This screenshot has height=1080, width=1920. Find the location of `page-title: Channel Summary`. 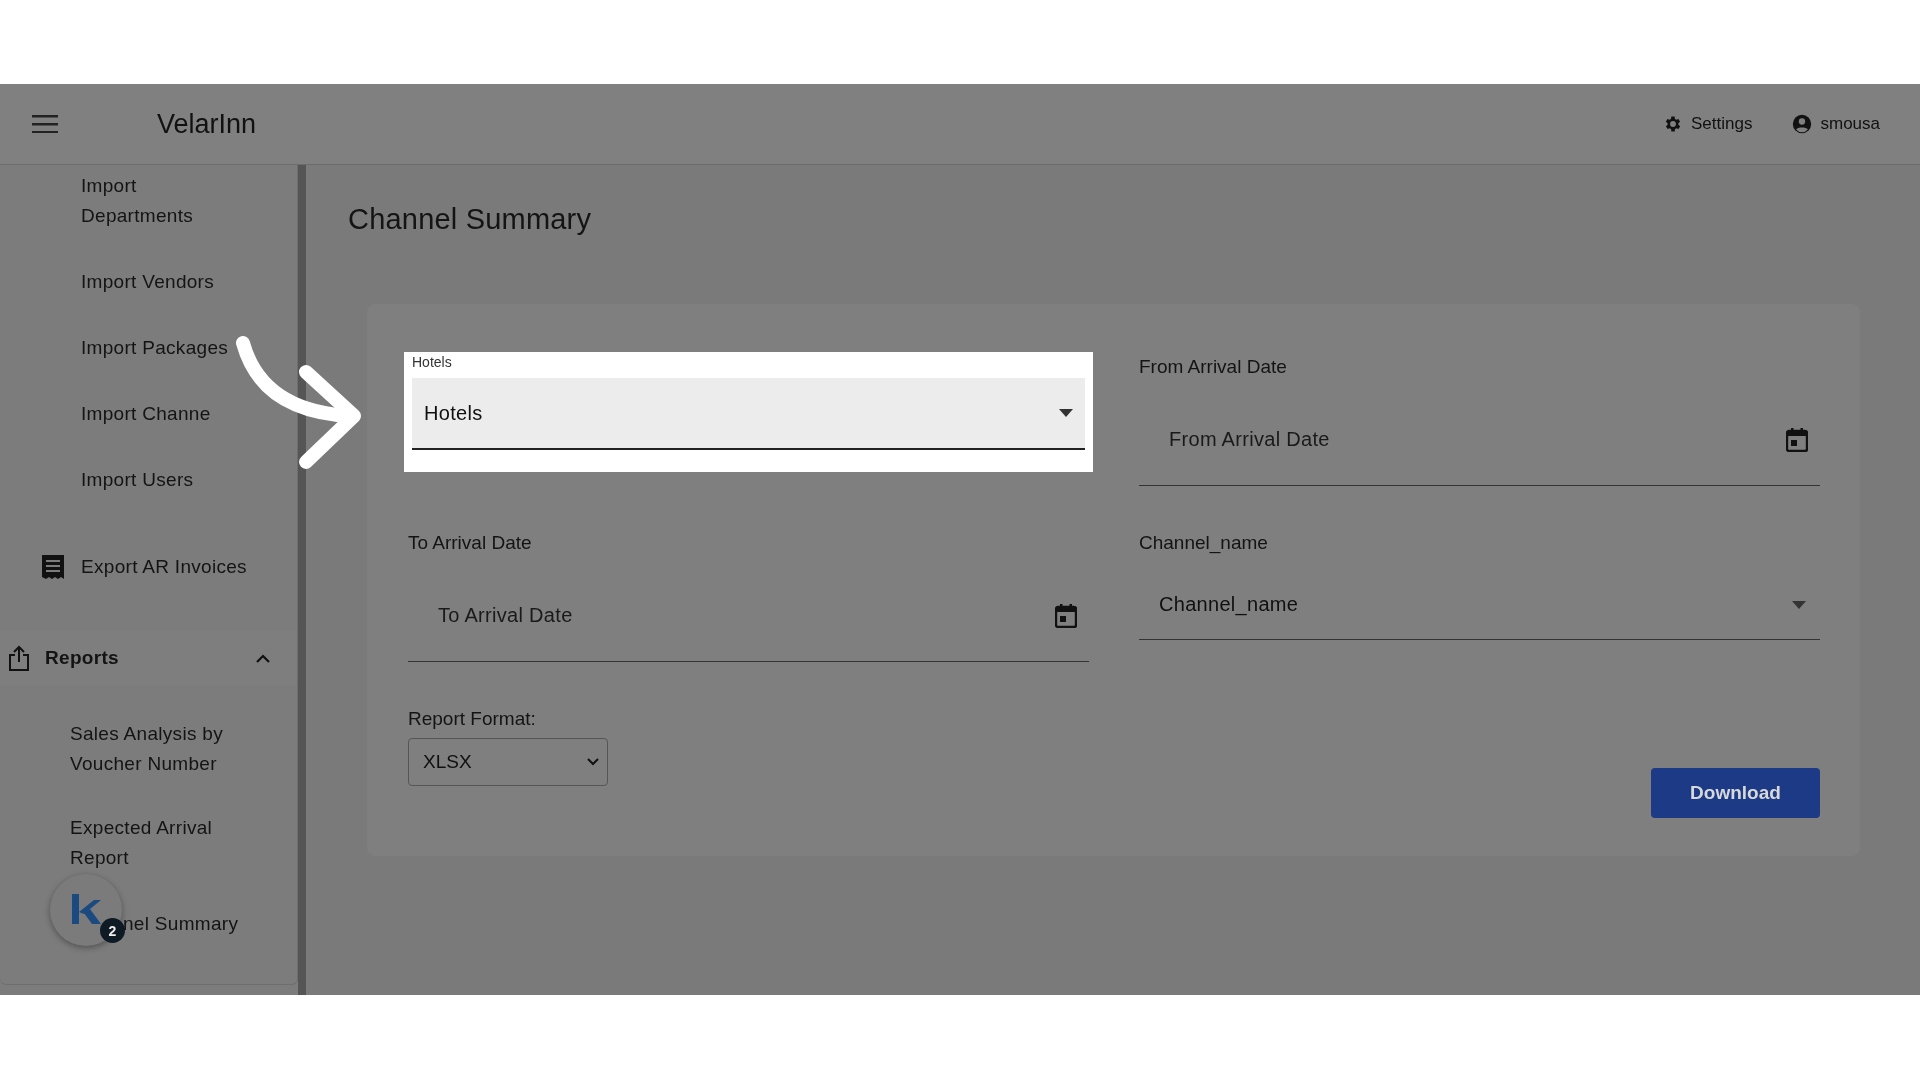

page-title: Channel Summary is located at coordinates (470, 219).